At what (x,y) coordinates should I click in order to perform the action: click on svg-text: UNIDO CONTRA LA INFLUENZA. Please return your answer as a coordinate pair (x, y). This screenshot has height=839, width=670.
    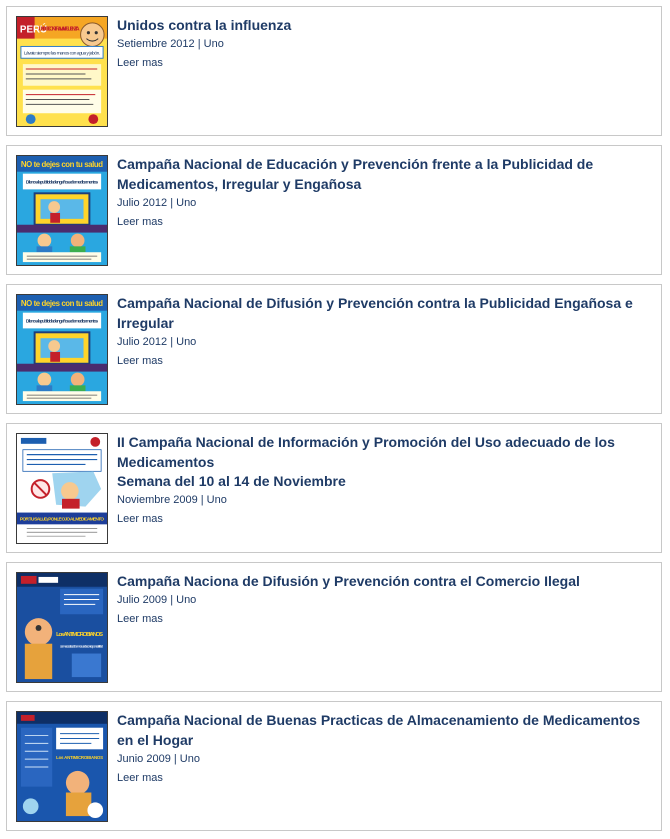
    Looking at the image, I should click on (60, 30).